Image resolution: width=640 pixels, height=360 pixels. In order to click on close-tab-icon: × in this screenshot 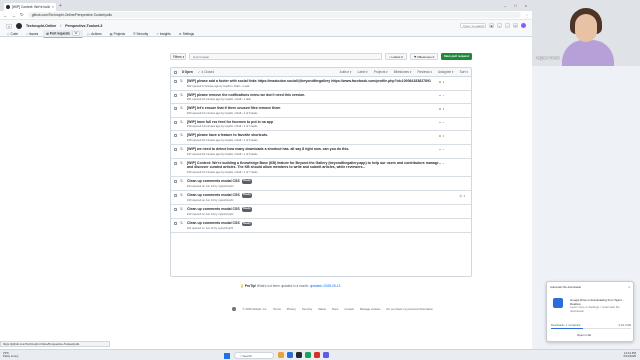, I will do `click(53, 7)`.